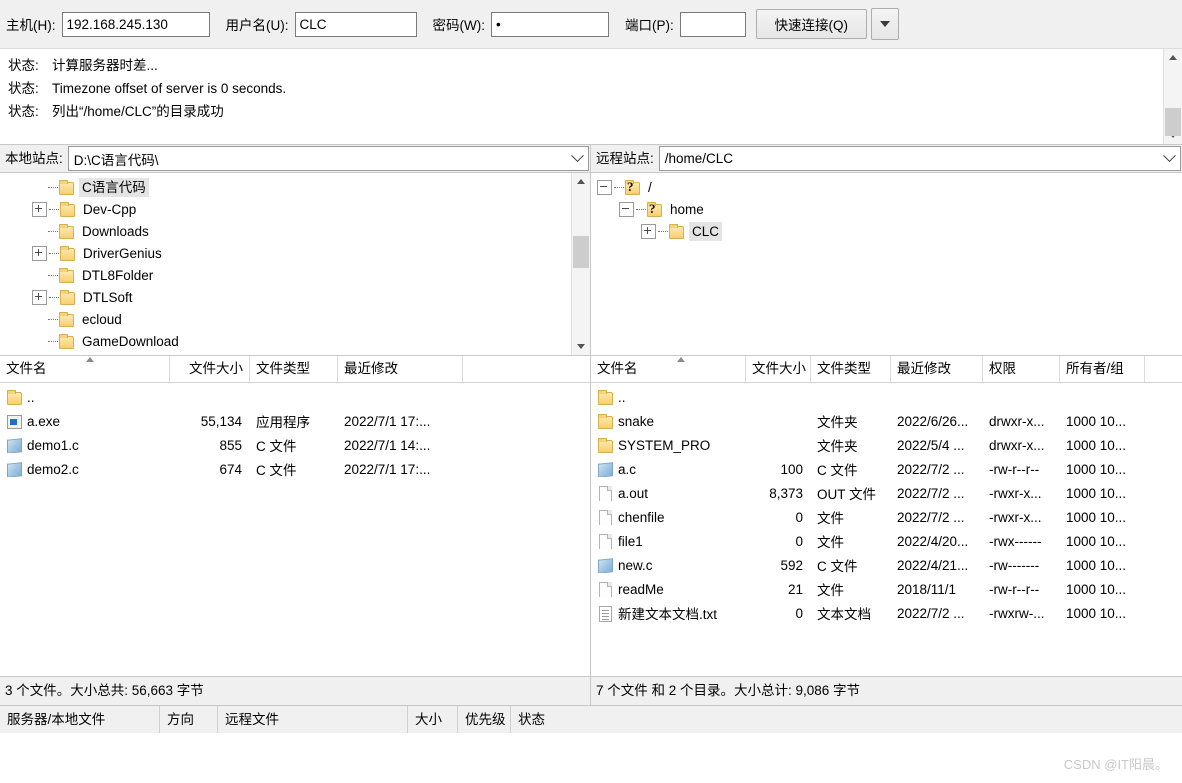 The height and width of the screenshot is (783, 1182). What do you see at coordinates (605, 565) in the screenshot?
I see `c-file-icon` at bounding box center [605, 565].